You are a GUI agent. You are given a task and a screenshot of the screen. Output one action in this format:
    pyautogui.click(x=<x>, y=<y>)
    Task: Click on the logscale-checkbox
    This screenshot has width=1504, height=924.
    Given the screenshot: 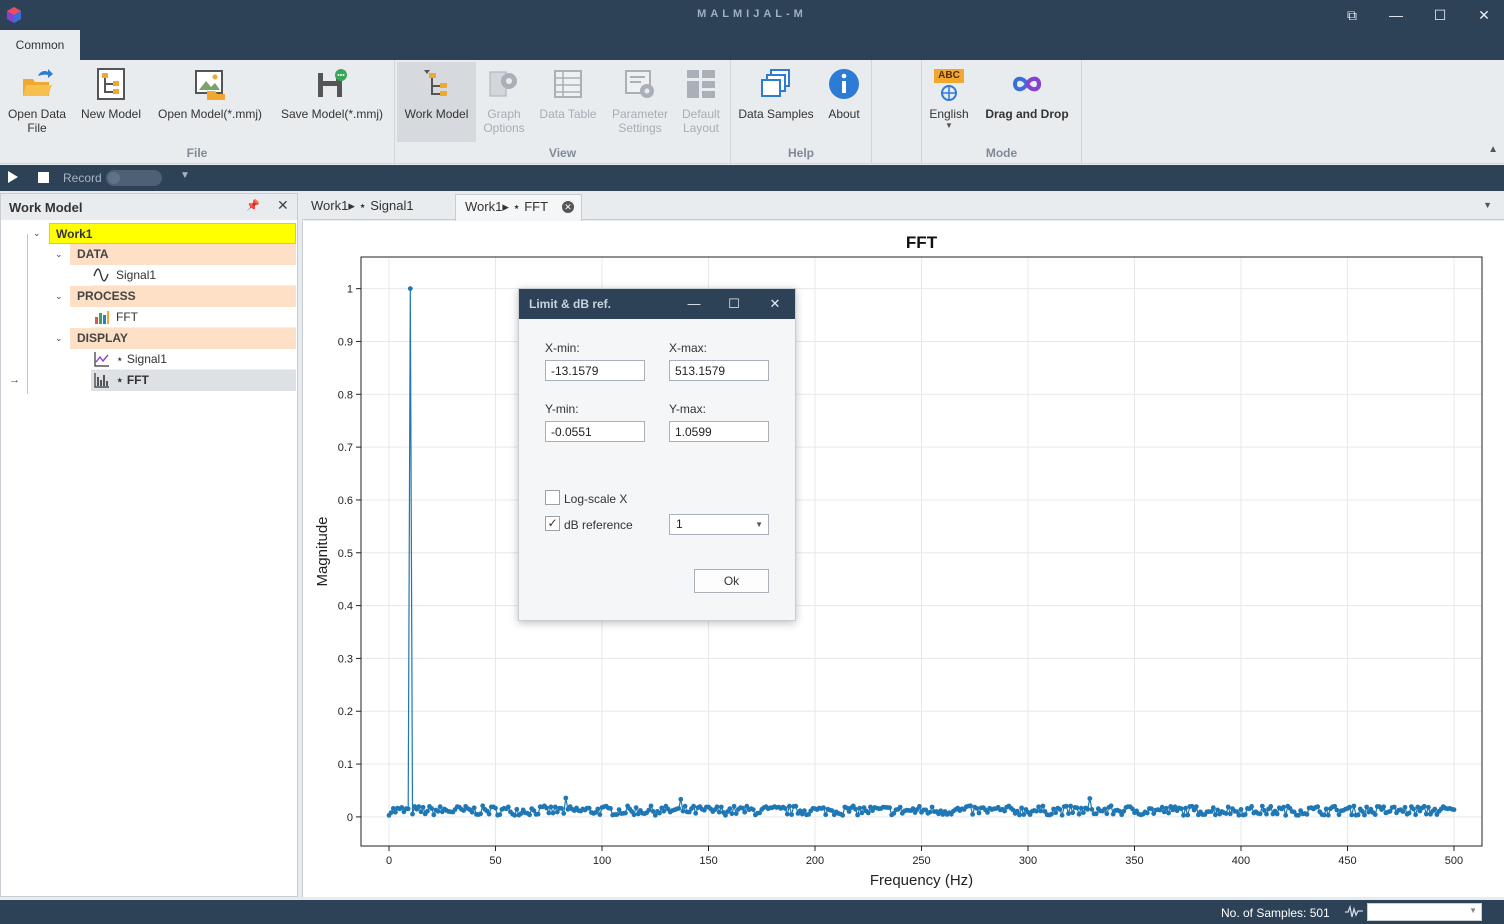 What is the action you would take?
    pyautogui.click(x=552, y=497)
    